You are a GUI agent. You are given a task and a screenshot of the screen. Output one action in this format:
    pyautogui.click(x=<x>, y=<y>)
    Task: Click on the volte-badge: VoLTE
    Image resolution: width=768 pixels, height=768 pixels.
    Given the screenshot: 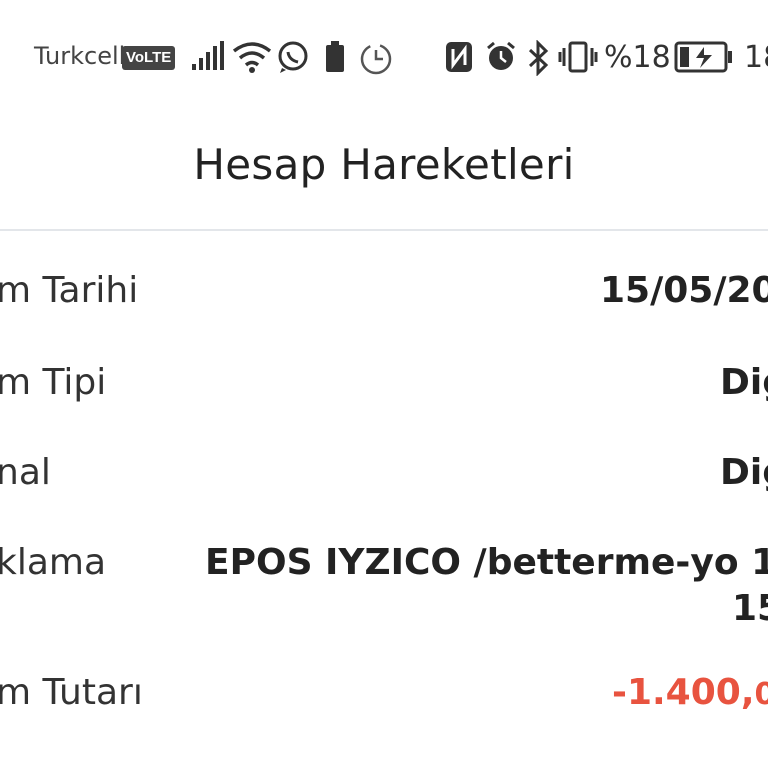 What is the action you would take?
    pyautogui.click(x=149, y=58)
    